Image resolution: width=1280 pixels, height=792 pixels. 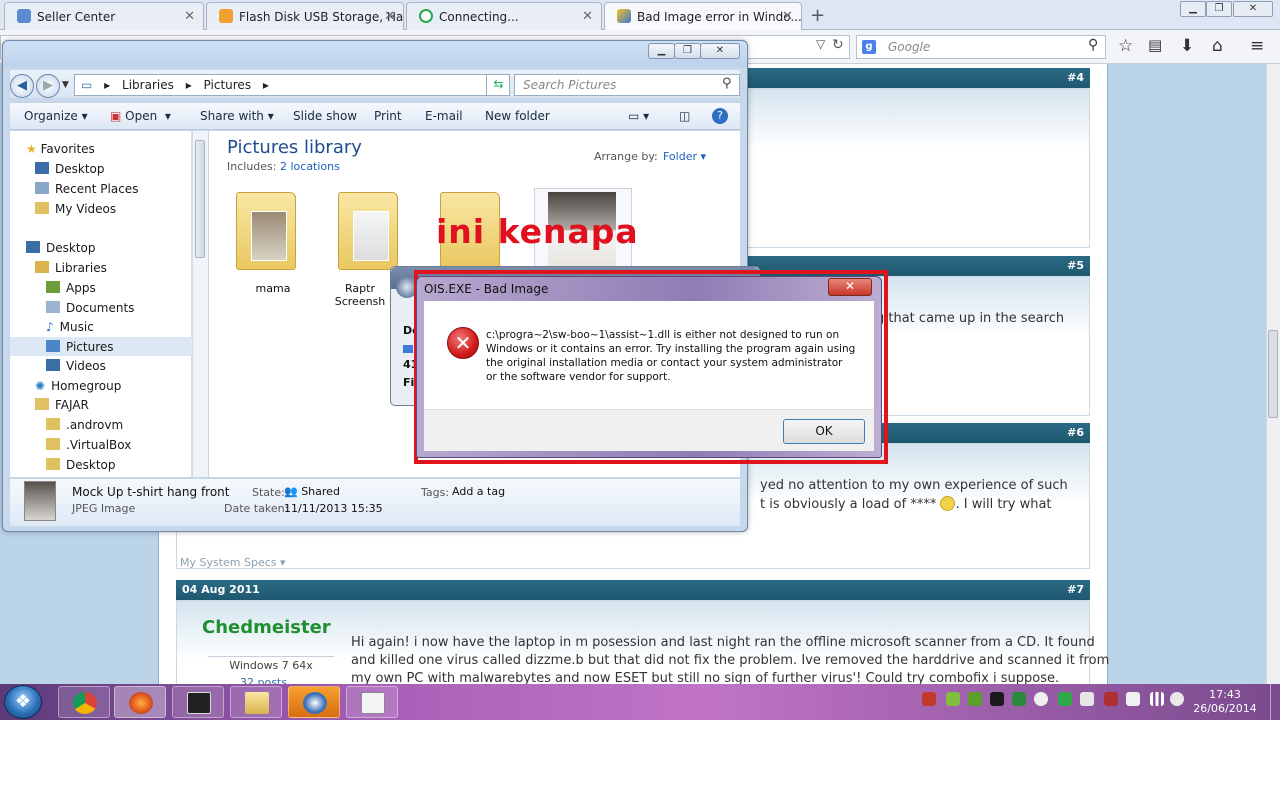 I want to click on breadcrumb-libraries: Libraries, so click(x=148, y=85).